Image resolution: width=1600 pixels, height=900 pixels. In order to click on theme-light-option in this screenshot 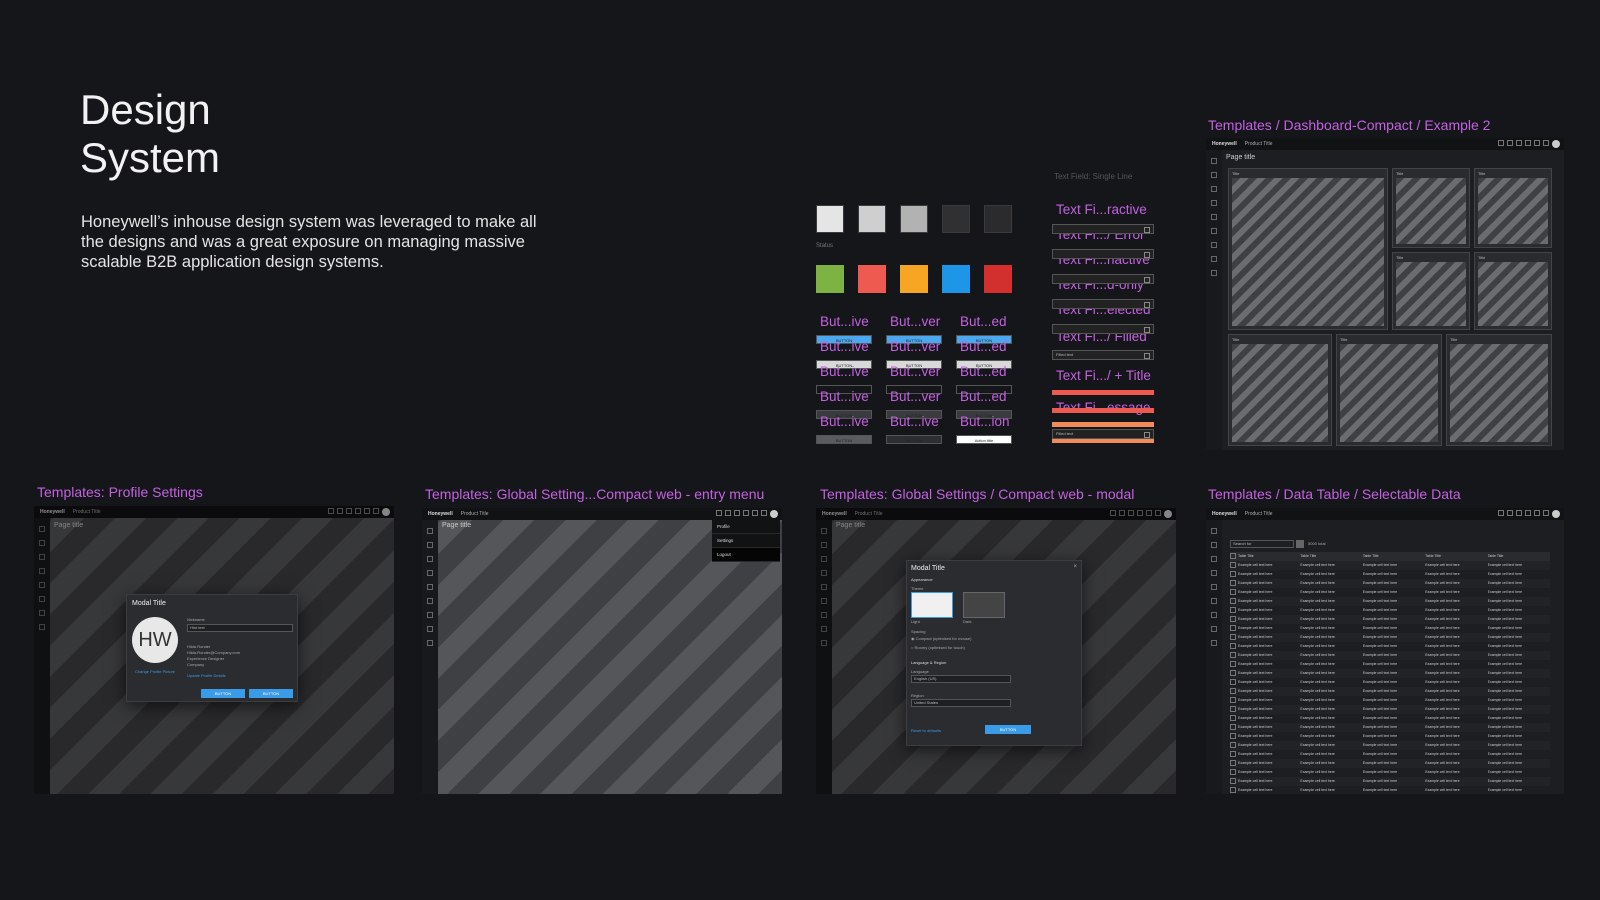, I will do `click(932, 605)`.